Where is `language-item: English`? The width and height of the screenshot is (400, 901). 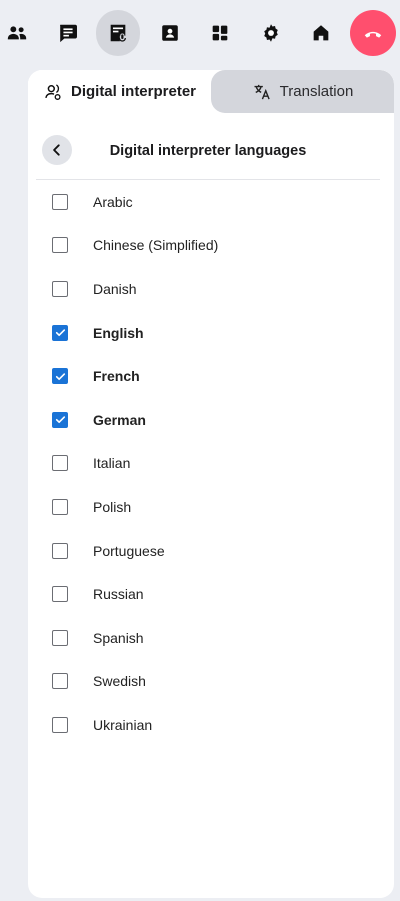 language-item: English is located at coordinates (211, 333).